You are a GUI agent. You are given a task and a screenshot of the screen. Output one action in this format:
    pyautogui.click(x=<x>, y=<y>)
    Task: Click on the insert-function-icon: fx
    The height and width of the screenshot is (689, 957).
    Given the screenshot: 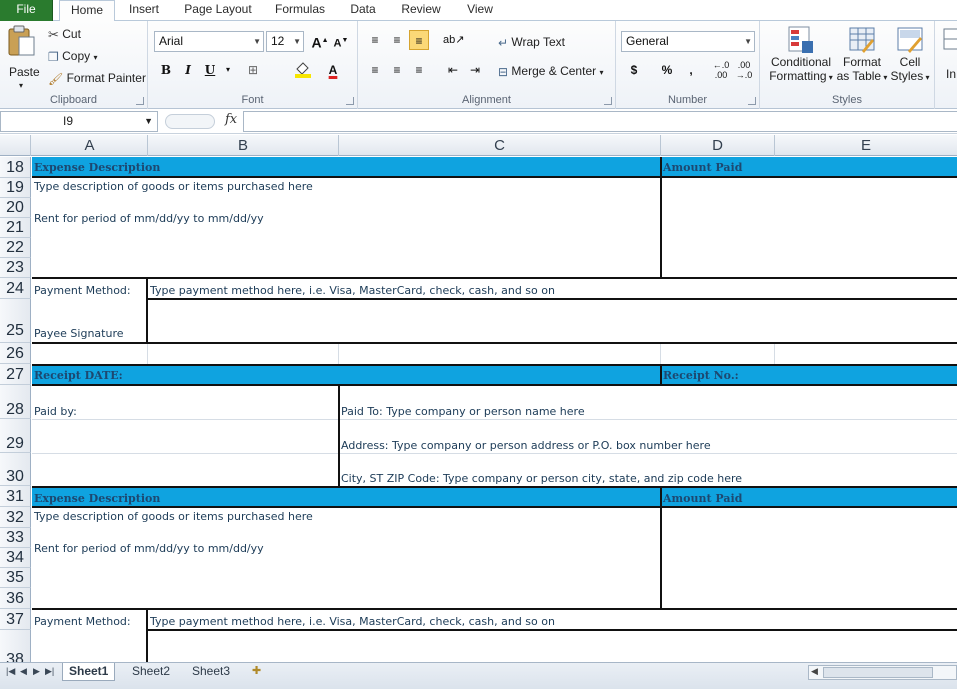 What is the action you would take?
    pyautogui.click(x=231, y=119)
    